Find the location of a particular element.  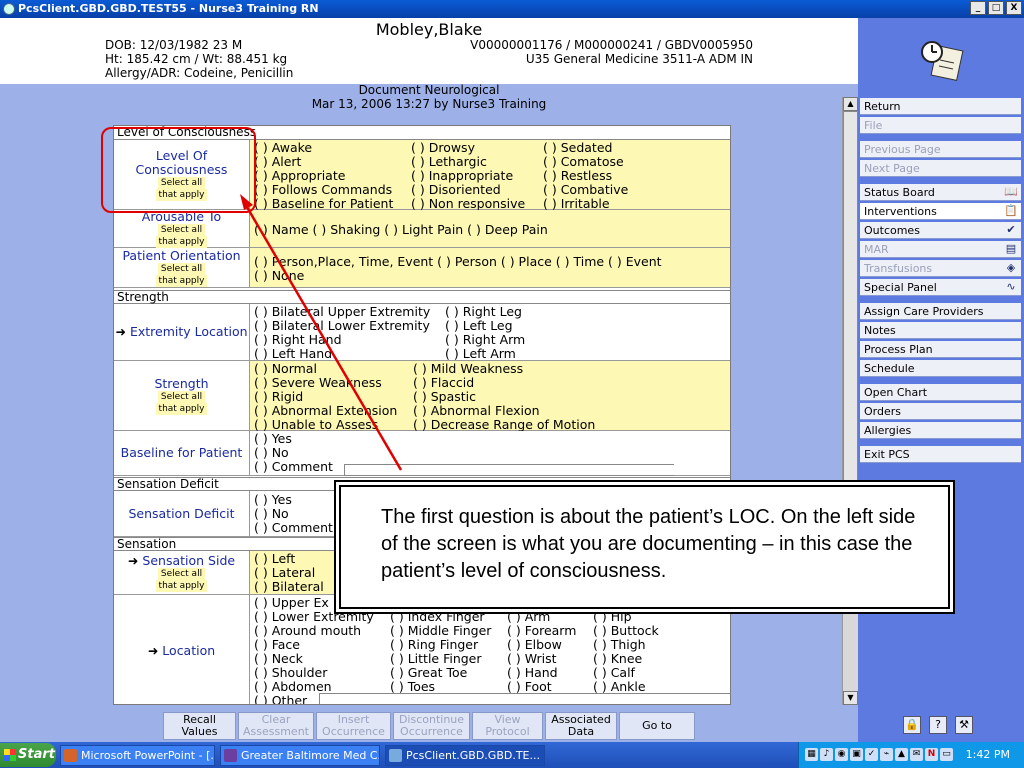

tray-icon: ⌁ is located at coordinates (886, 754).